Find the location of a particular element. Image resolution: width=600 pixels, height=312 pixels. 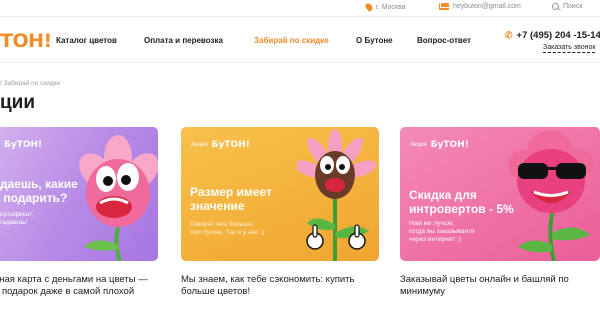

nav-item-faq: Вопрос-ответ is located at coordinates (444, 40).